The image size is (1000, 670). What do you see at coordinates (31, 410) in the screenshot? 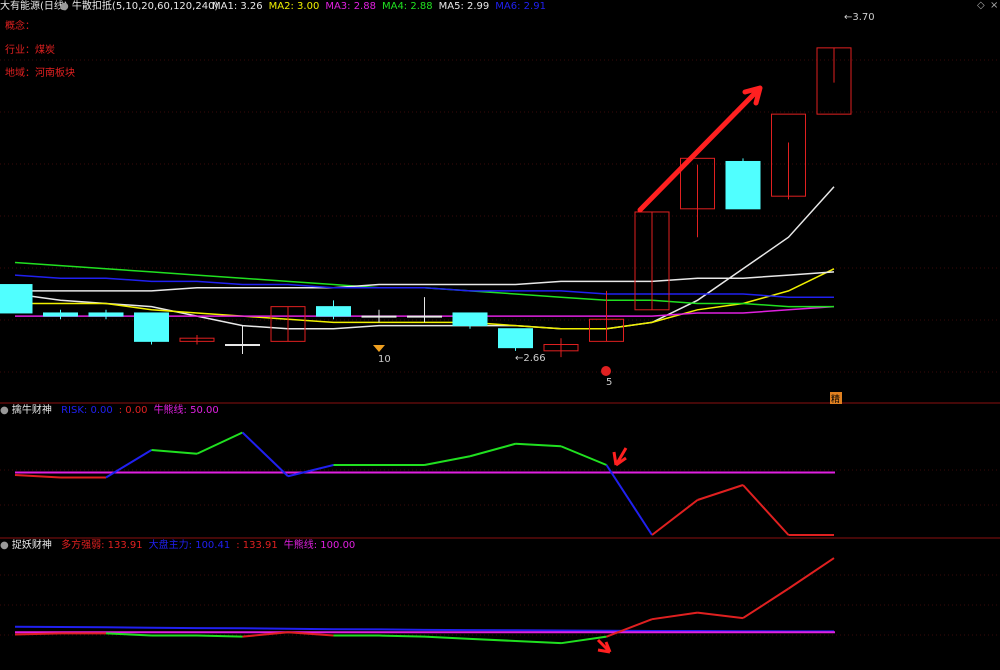
I see `panel2-title: 擒牛财神` at bounding box center [31, 410].